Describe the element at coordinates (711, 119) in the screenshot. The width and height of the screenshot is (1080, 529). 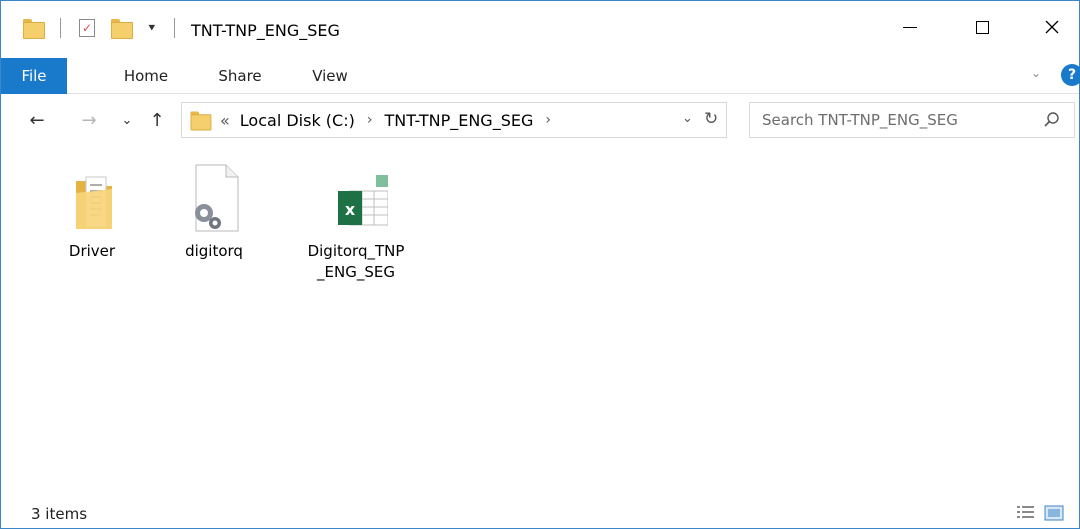
I see `refresh-icon: ↻` at that location.